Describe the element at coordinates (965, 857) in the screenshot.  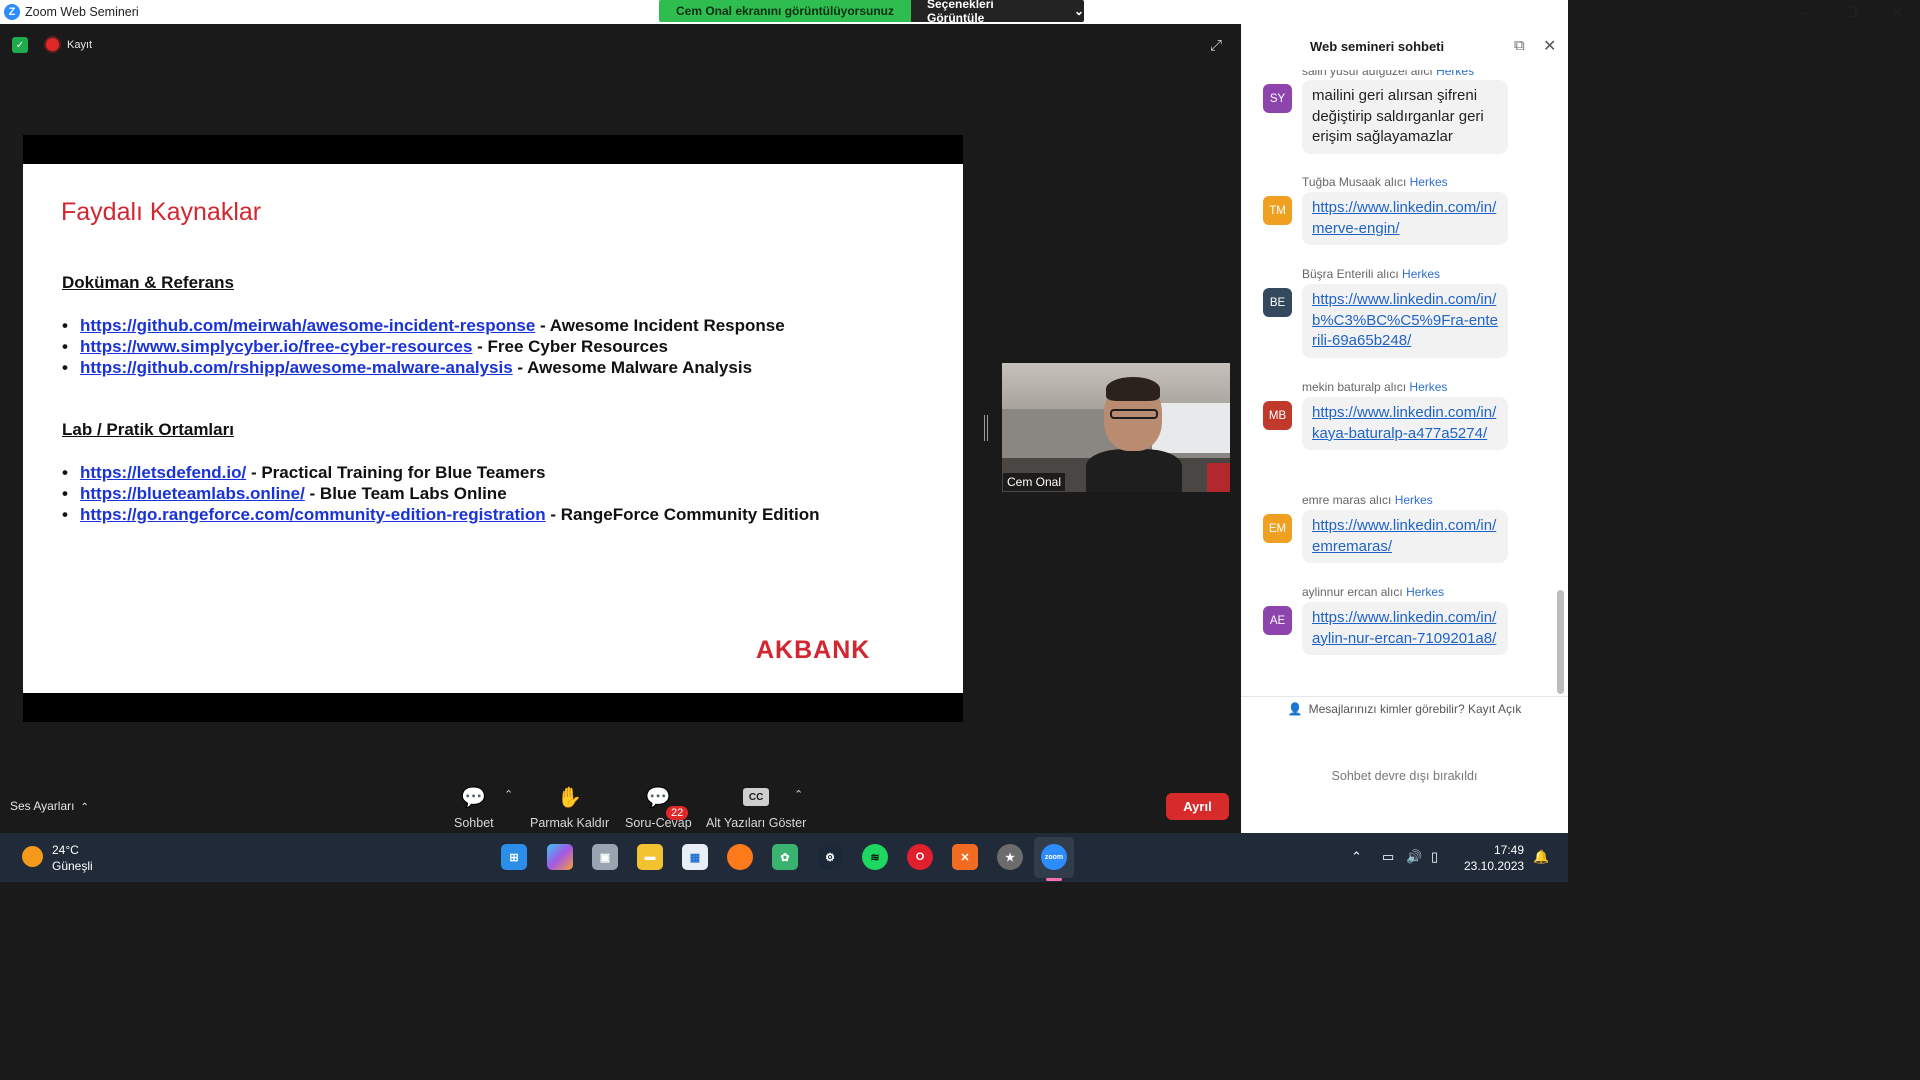
I see `xampp-icon: ✕` at that location.